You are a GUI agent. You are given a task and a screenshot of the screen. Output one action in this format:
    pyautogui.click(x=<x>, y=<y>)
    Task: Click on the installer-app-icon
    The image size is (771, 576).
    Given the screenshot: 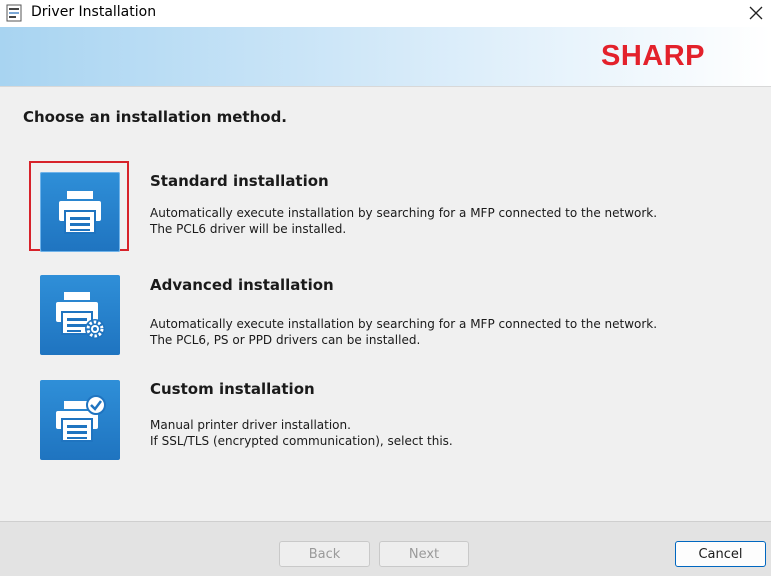 What is the action you would take?
    pyautogui.click(x=14, y=13)
    